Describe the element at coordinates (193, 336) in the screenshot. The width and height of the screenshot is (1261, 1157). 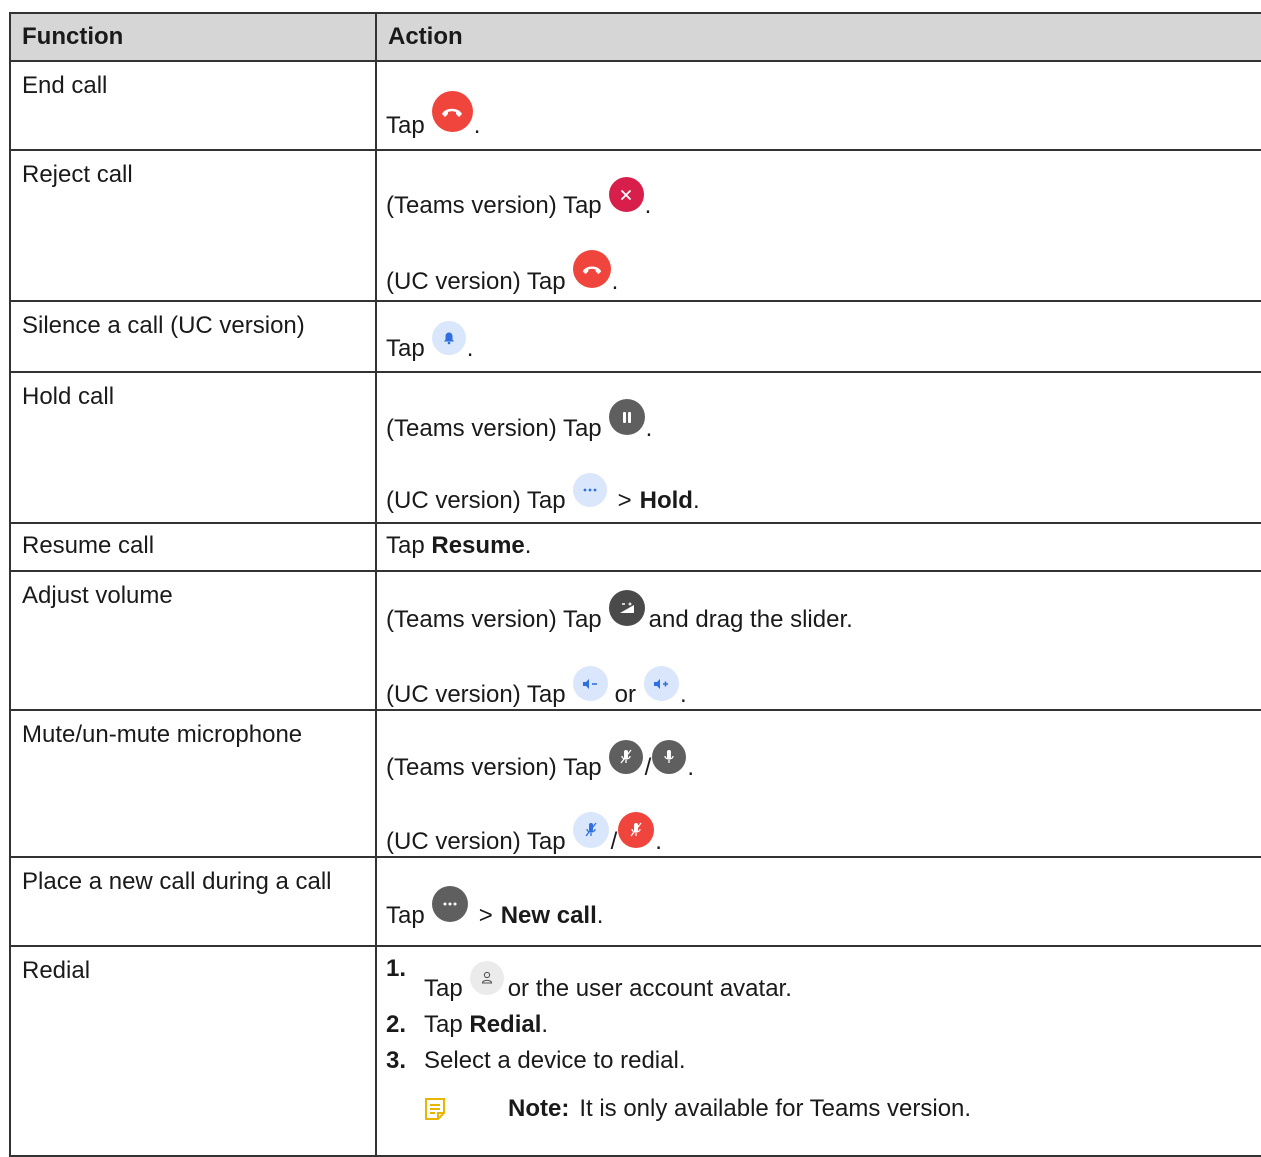
I see `function-silence-call: Silence a call (UC version)` at that location.